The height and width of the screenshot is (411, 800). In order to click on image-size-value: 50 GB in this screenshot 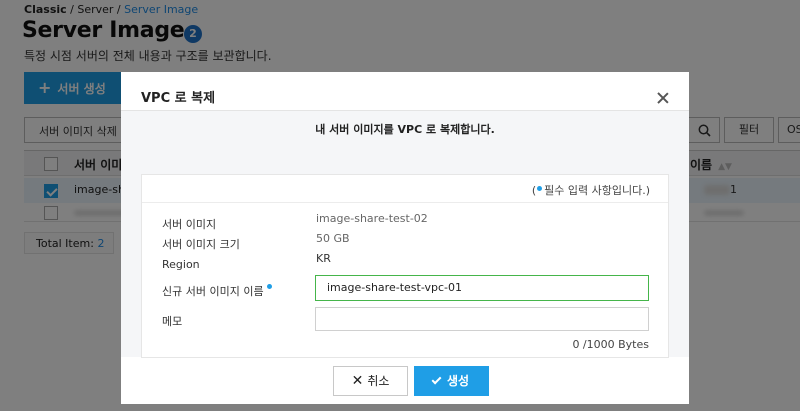, I will do `click(333, 238)`.